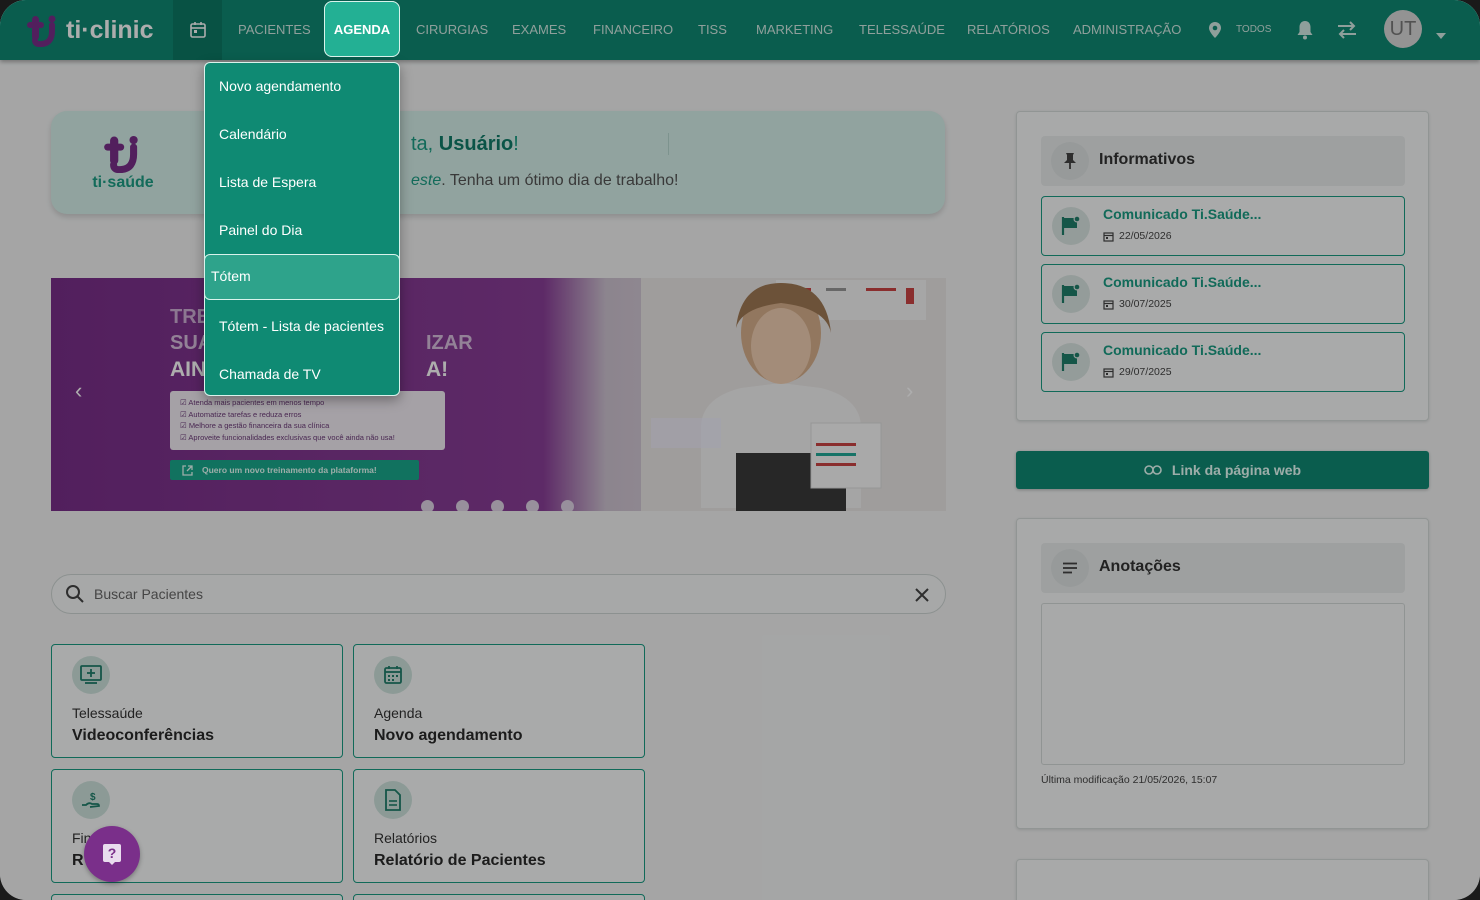 The height and width of the screenshot is (900, 1480). Describe the element at coordinates (302, 326) in the screenshot. I see `menu-item-totem-lista-pacientes: Tótem - Lista de pacientes` at that location.